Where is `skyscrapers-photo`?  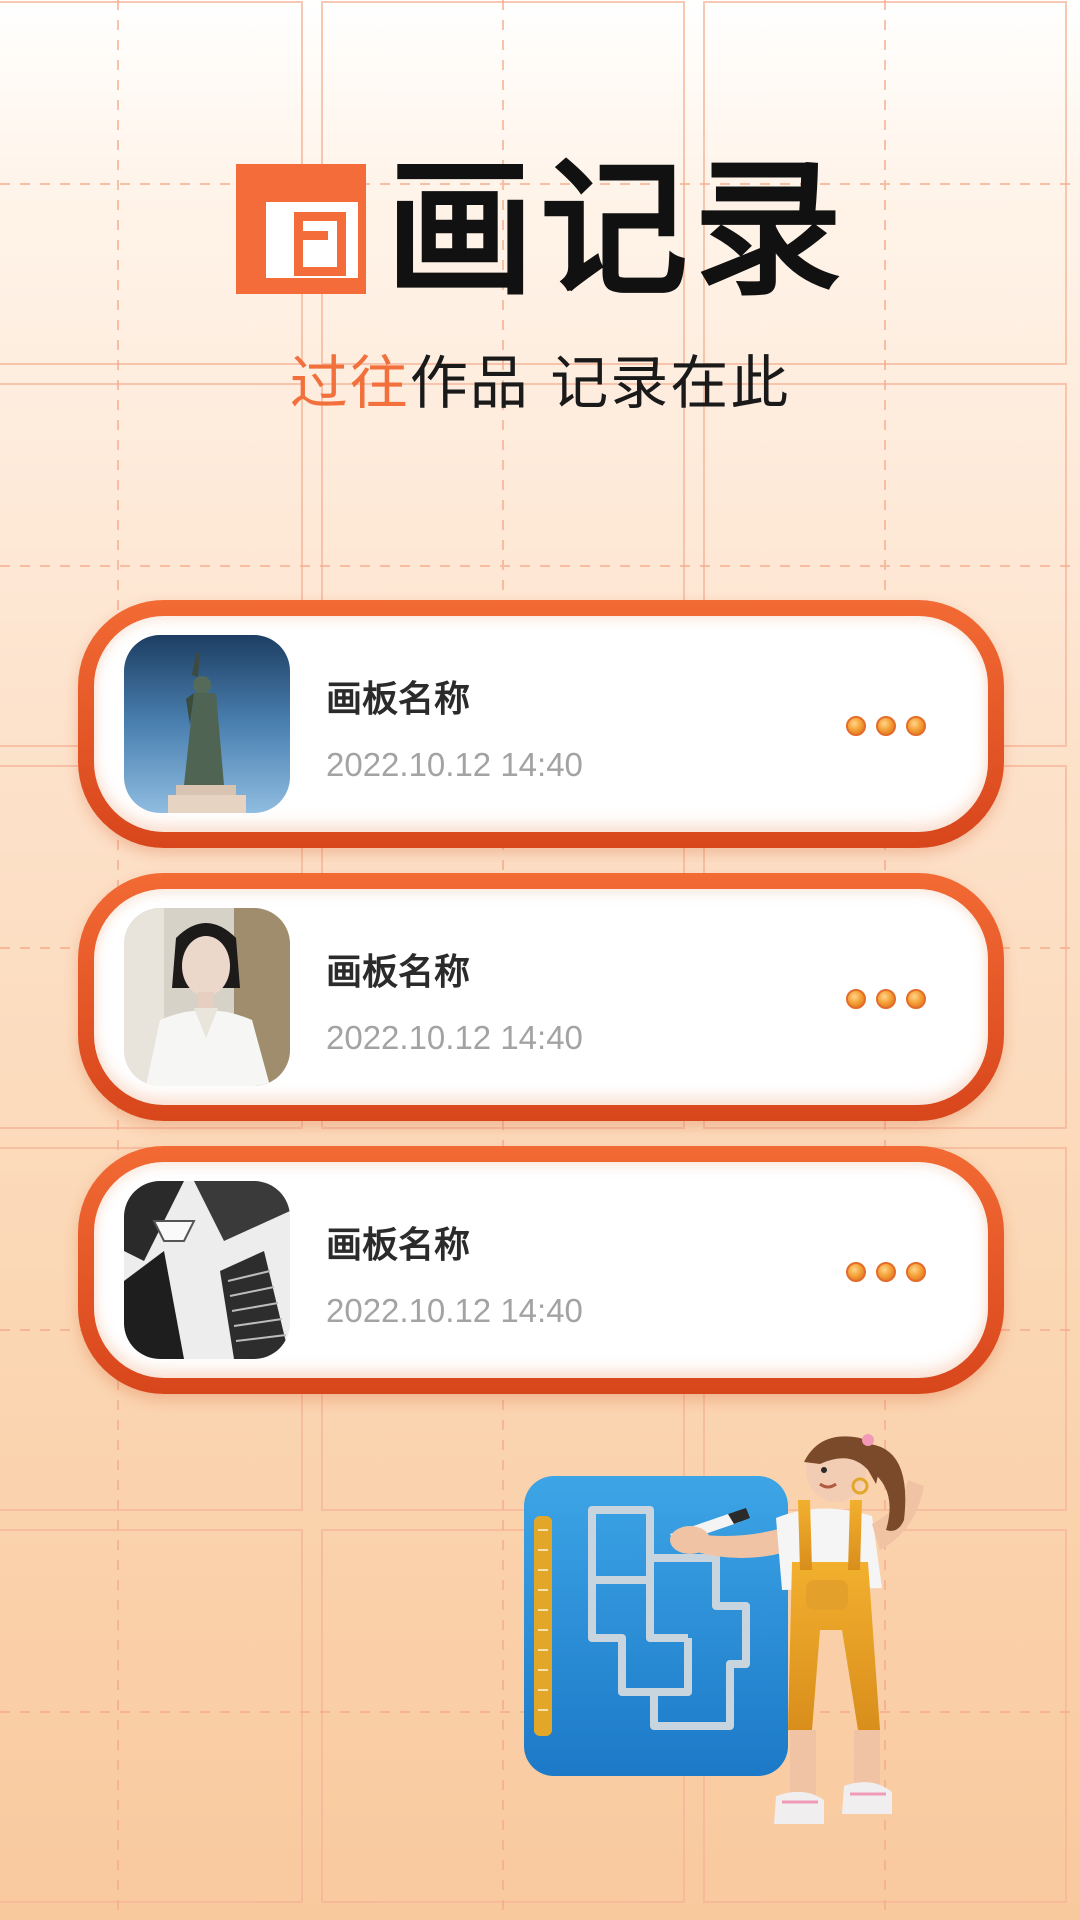 skyscrapers-photo is located at coordinates (207, 1270).